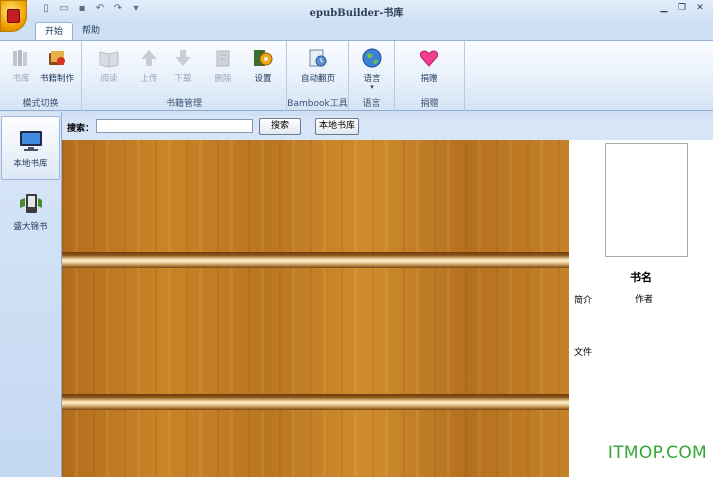 Image resolution: width=713 pixels, height=477 pixels. Describe the element at coordinates (57, 58) in the screenshot. I see `book-make-icon` at that location.